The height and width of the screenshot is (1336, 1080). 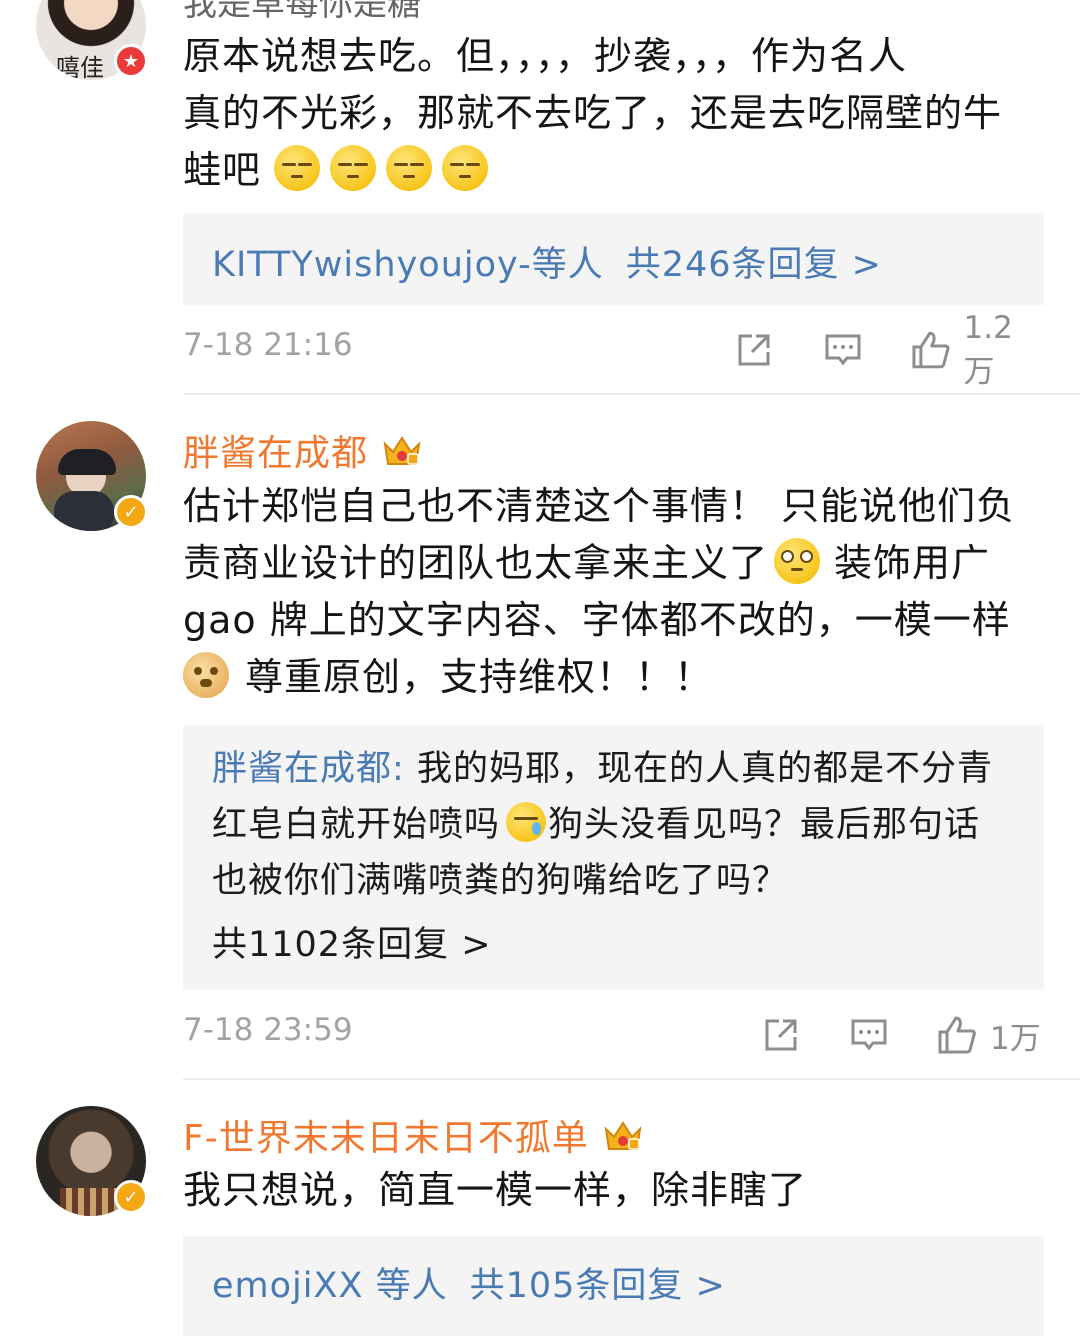 I want to click on comment-line: 真的不光彩，那就不去吃了，还是去吃隔壁的牛, so click(x=593, y=113).